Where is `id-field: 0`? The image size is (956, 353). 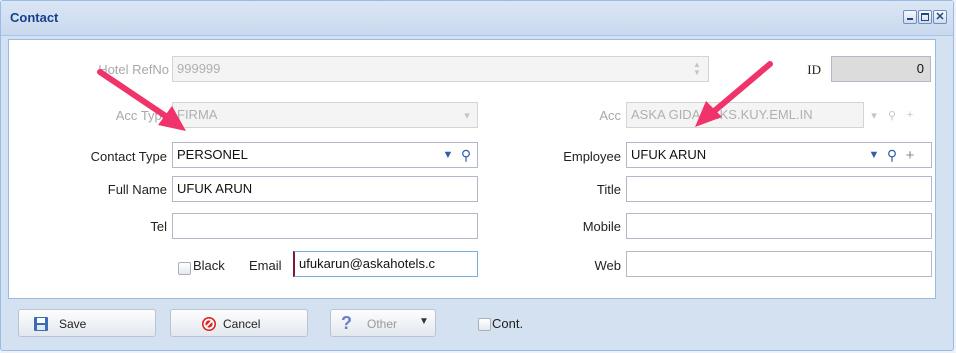
id-field: 0 is located at coordinates (881, 69).